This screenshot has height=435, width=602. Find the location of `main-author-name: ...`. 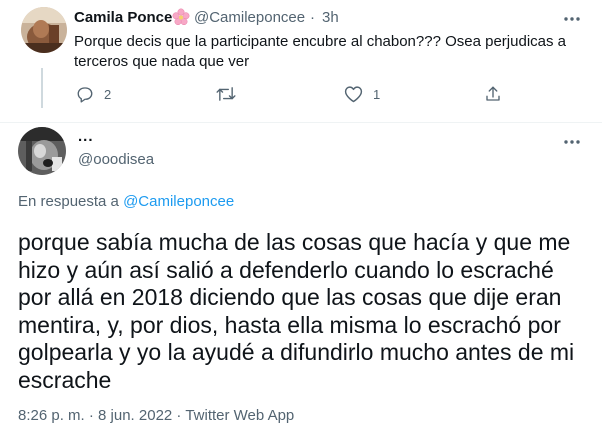

main-author-name: ... is located at coordinates (86, 136).